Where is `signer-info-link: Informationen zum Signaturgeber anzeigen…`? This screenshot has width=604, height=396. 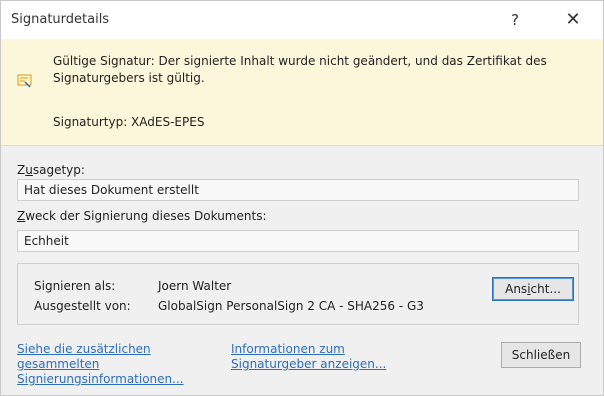 signer-info-link: Informationen zum Signaturgeber anzeigen… is located at coordinates (308, 357).